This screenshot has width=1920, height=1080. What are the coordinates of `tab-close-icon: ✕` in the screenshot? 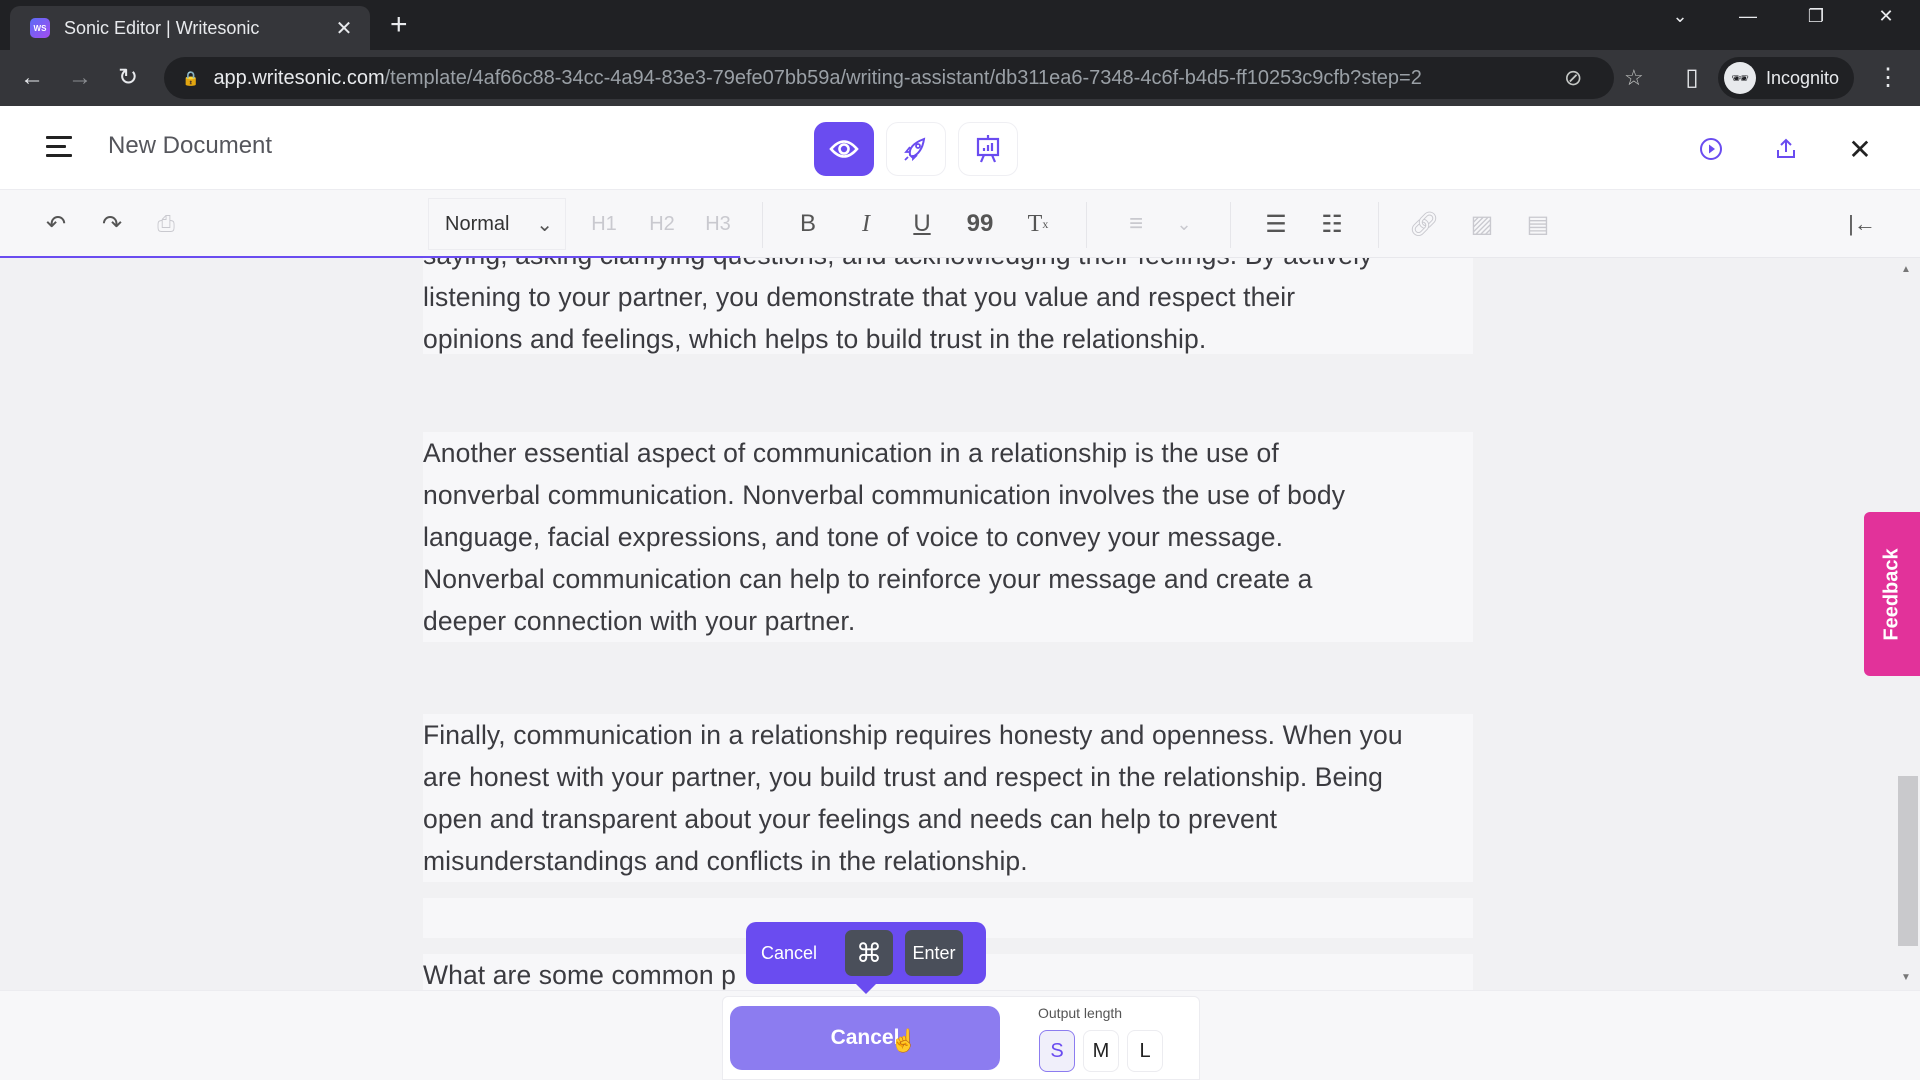 It's located at (344, 28).